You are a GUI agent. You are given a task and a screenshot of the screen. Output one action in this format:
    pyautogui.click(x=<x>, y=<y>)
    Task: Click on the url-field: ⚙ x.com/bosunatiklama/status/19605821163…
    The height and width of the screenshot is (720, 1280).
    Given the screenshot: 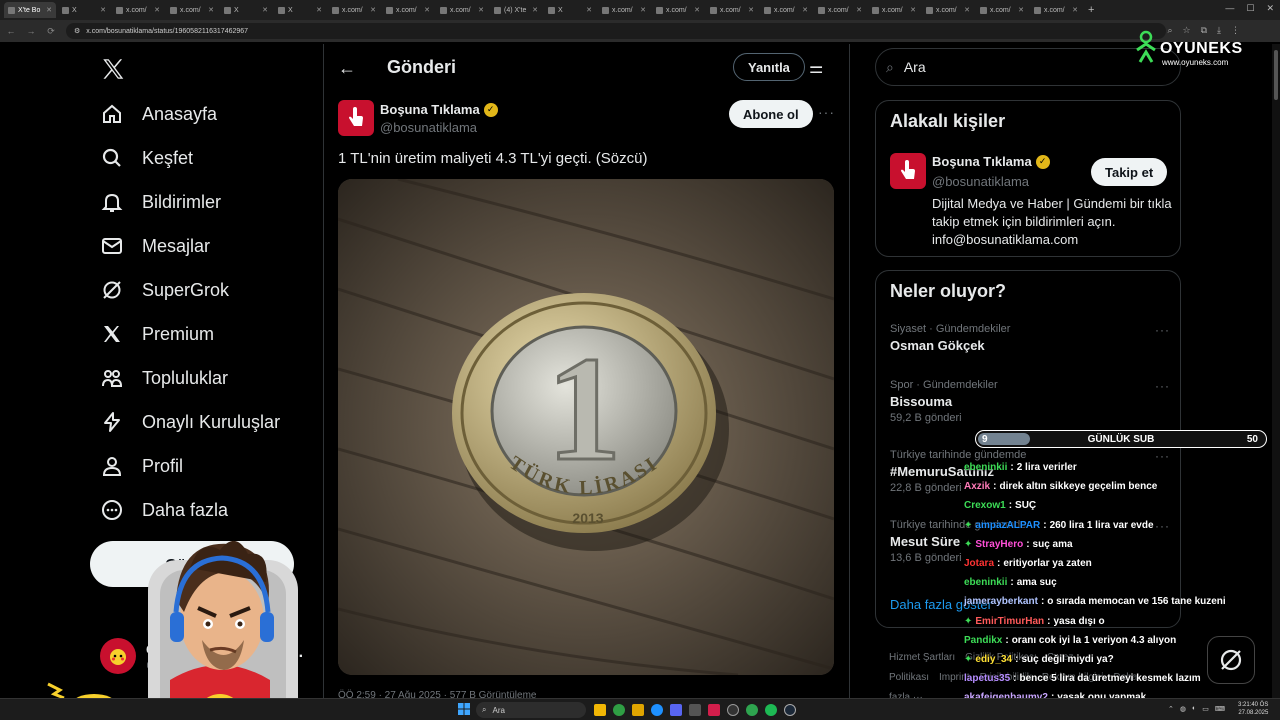 What is the action you would take?
    pyautogui.click(x=616, y=31)
    